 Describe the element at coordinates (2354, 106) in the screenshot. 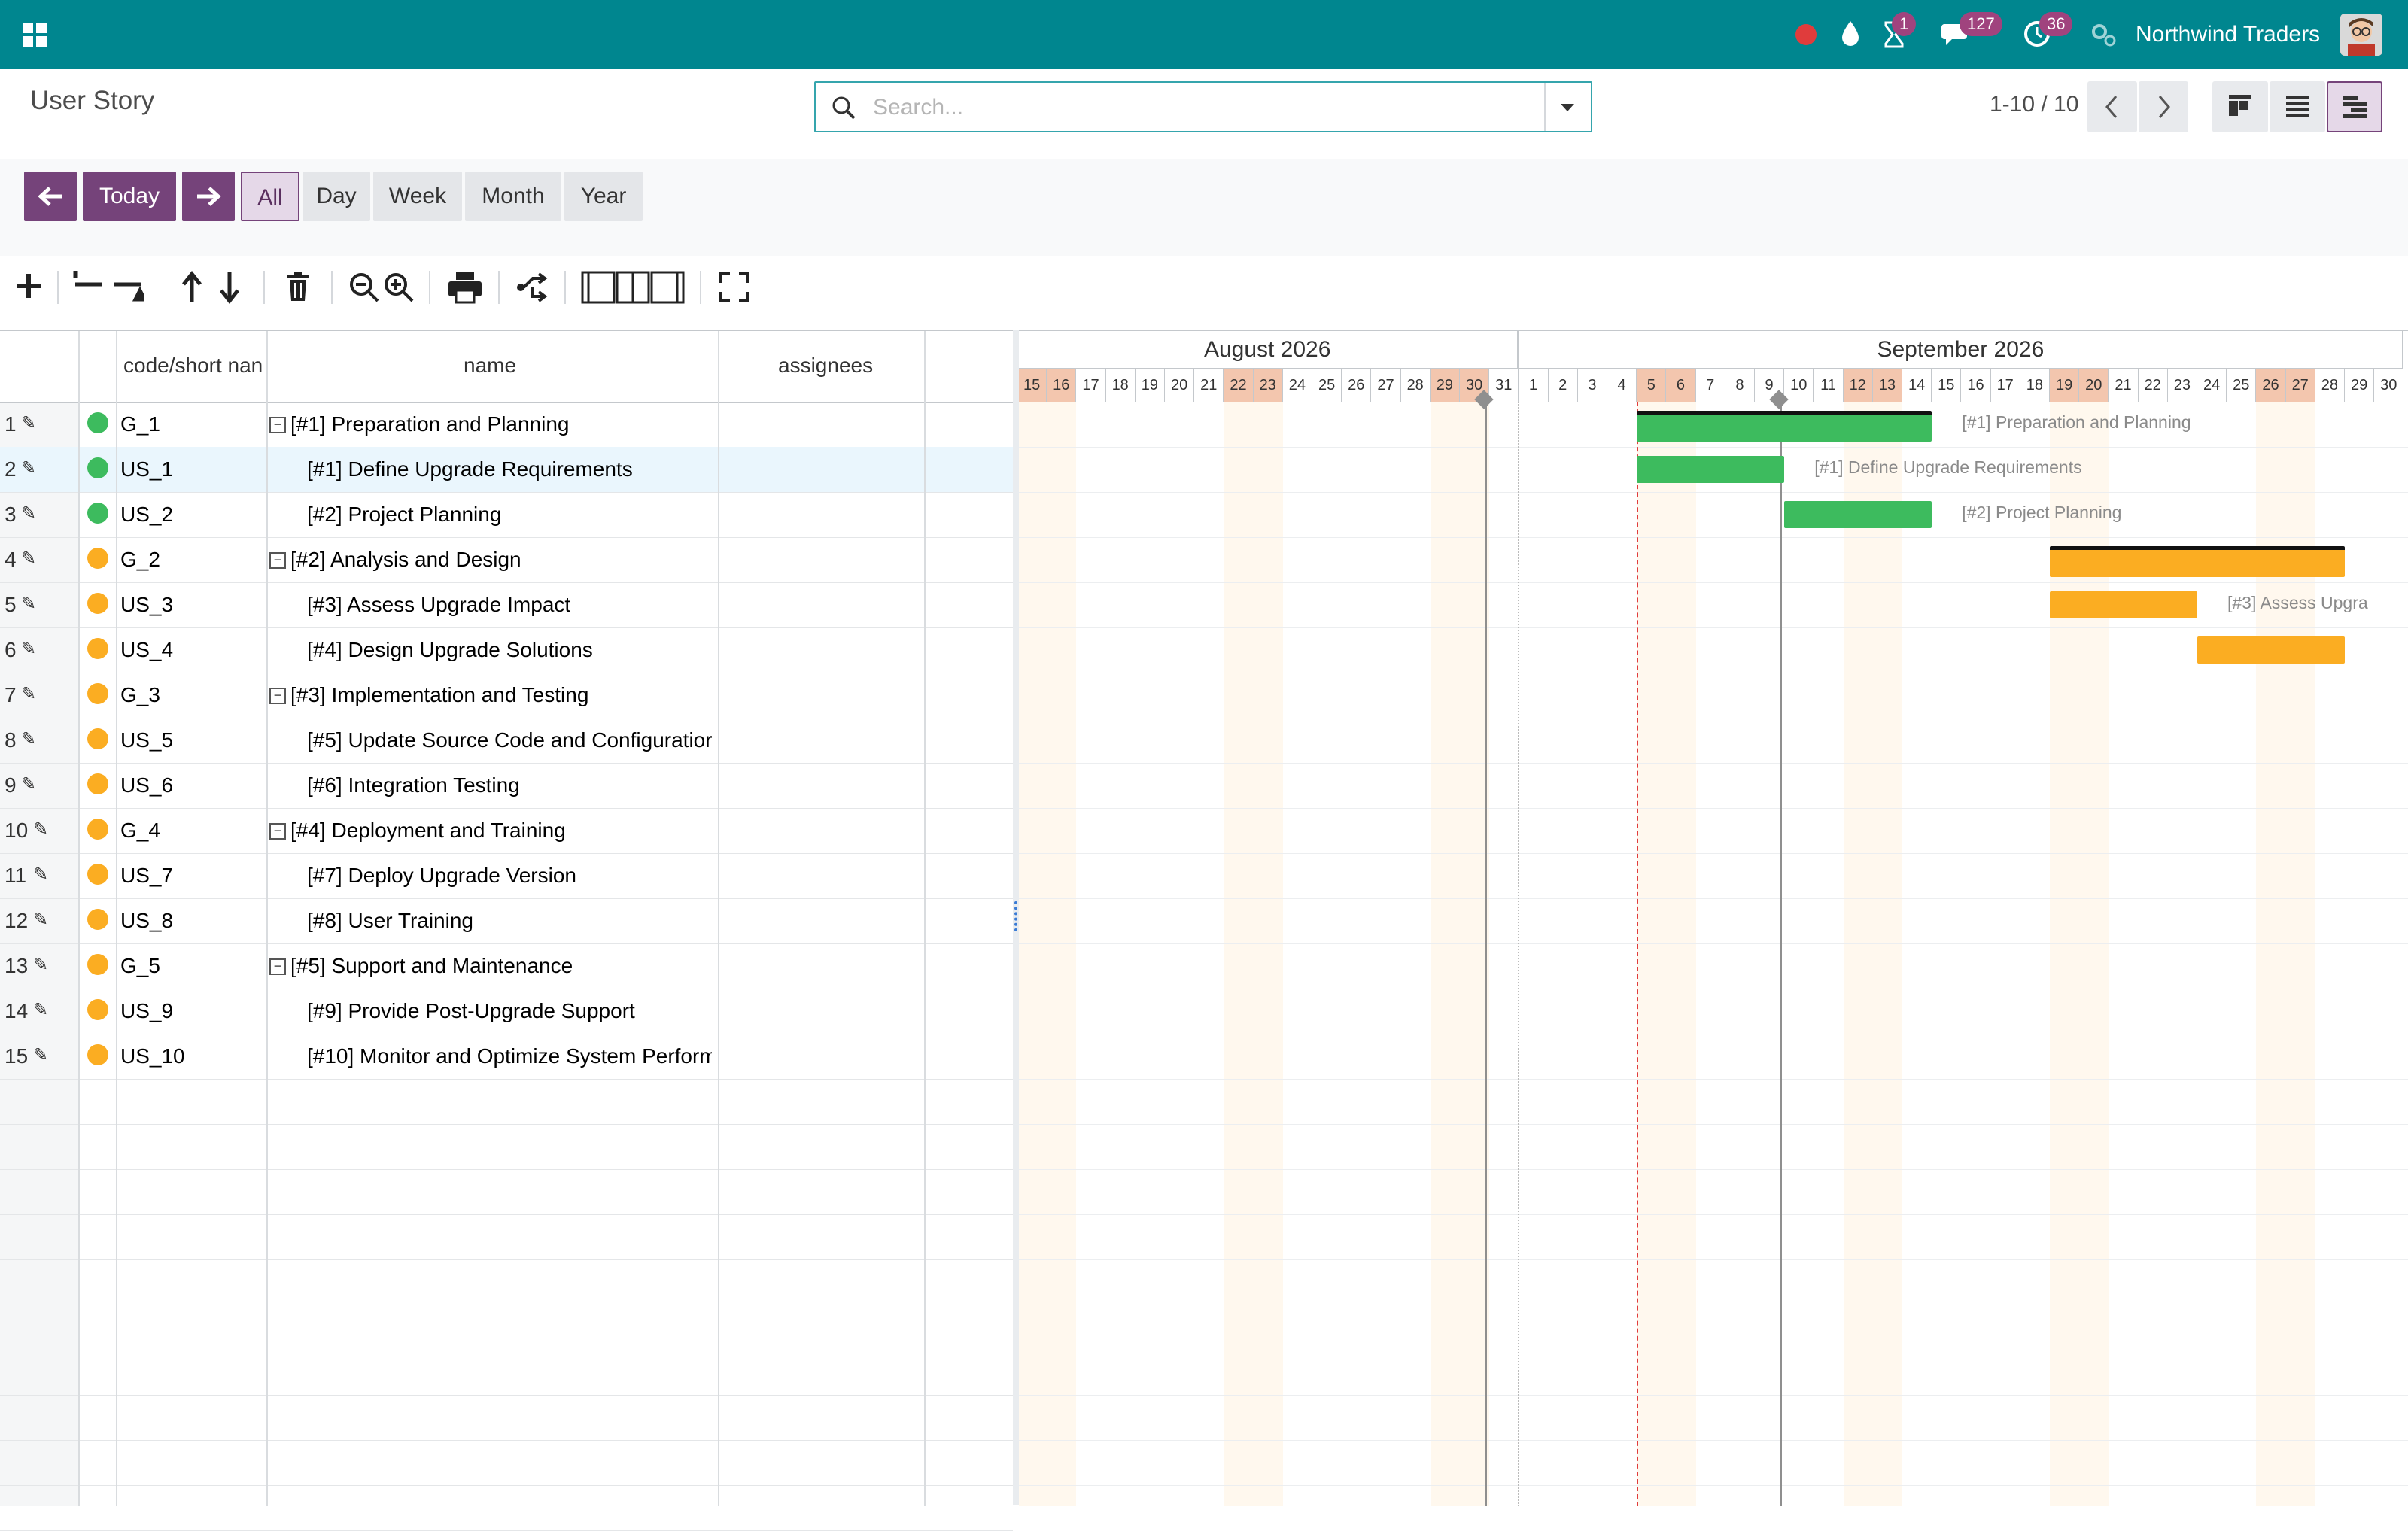

I see `gantt-view-button` at that location.